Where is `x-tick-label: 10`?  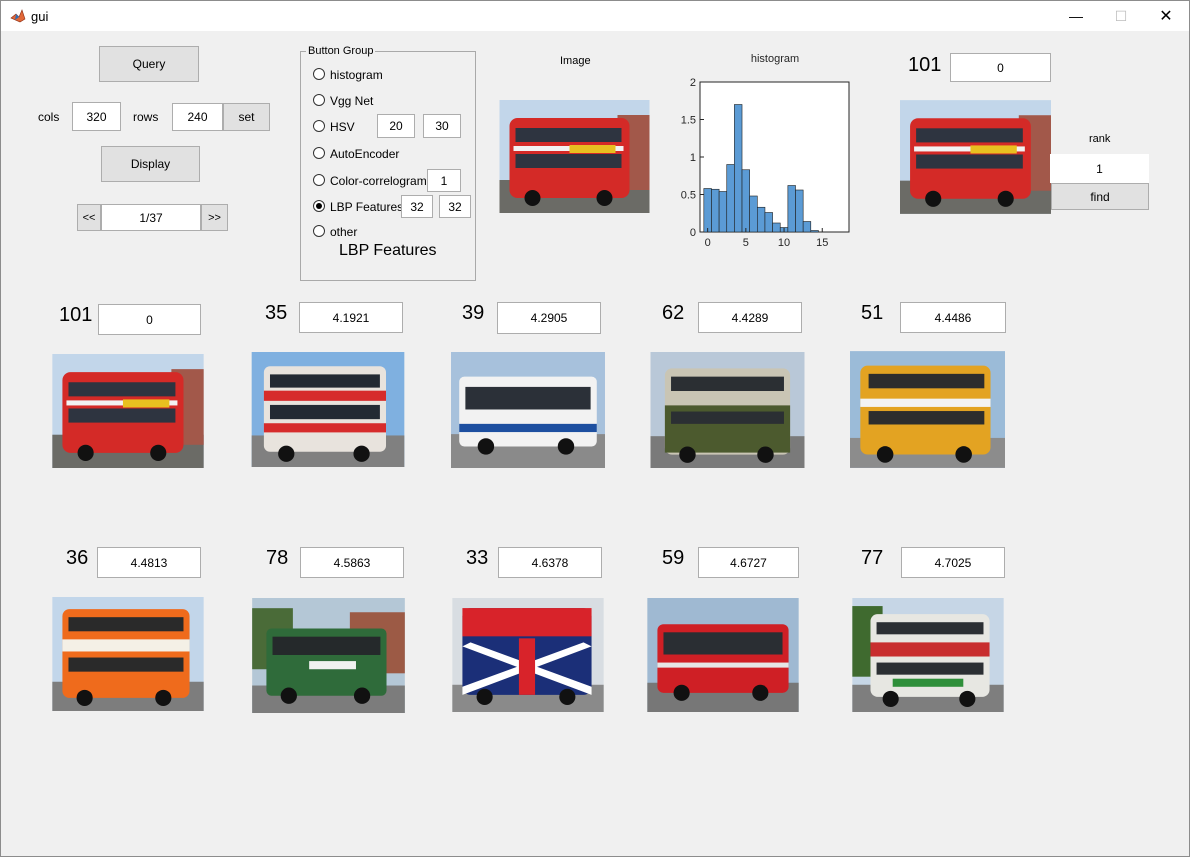
x-tick-label: 10 is located at coordinates (784, 243).